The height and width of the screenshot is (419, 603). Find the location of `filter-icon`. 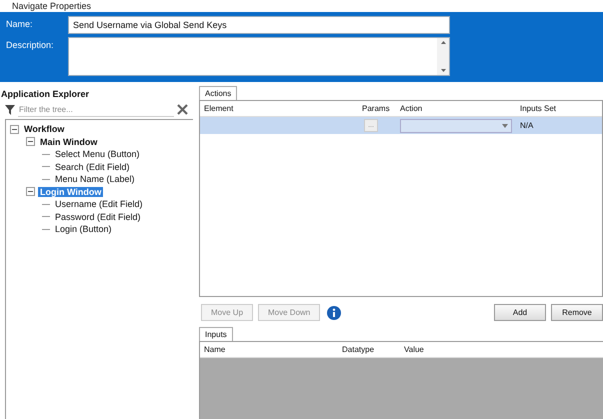

filter-icon is located at coordinates (10, 109).